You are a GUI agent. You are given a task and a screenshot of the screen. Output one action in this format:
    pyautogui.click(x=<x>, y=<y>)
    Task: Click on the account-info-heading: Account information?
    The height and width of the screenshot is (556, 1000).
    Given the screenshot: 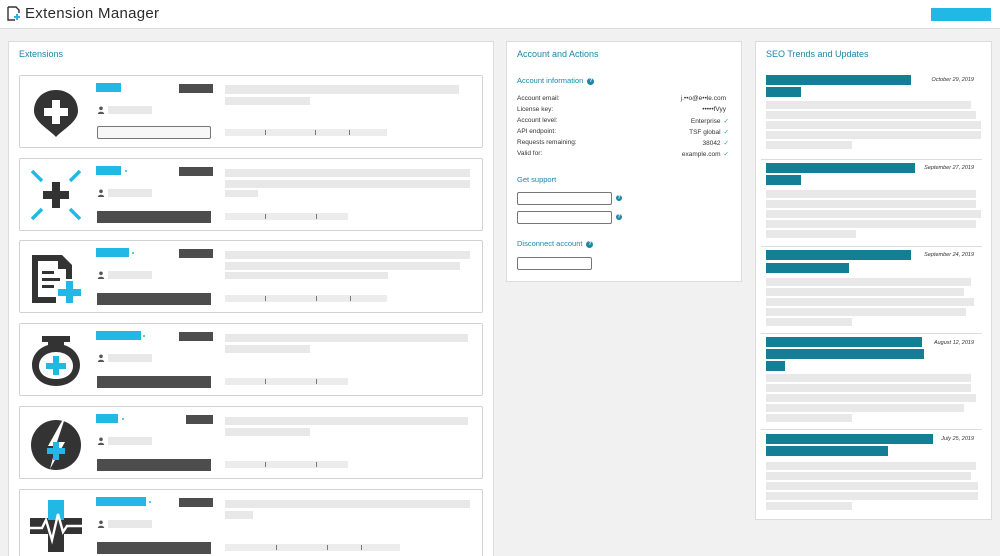 What is the action you would take?
    pyautogui.click(x=556, y=80)
    